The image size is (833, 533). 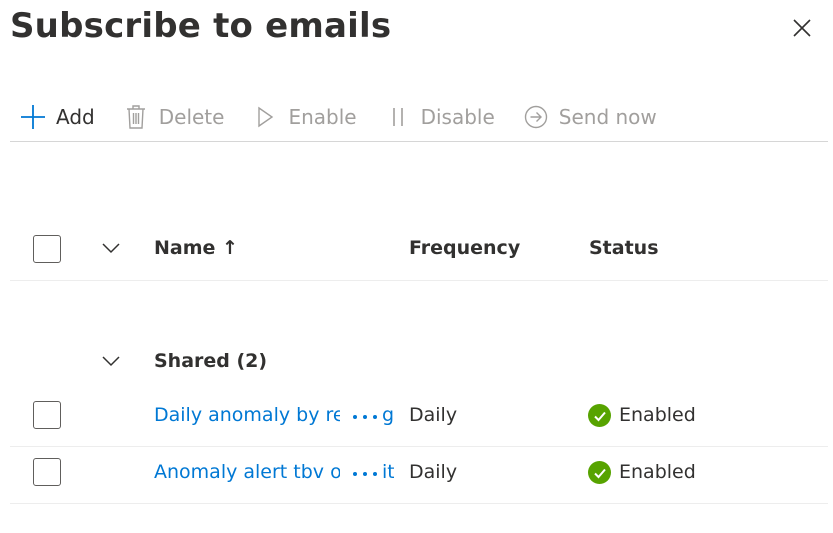 I want to click on table-header: Name ↑ Frequency Status, so click(x=419, y=248).